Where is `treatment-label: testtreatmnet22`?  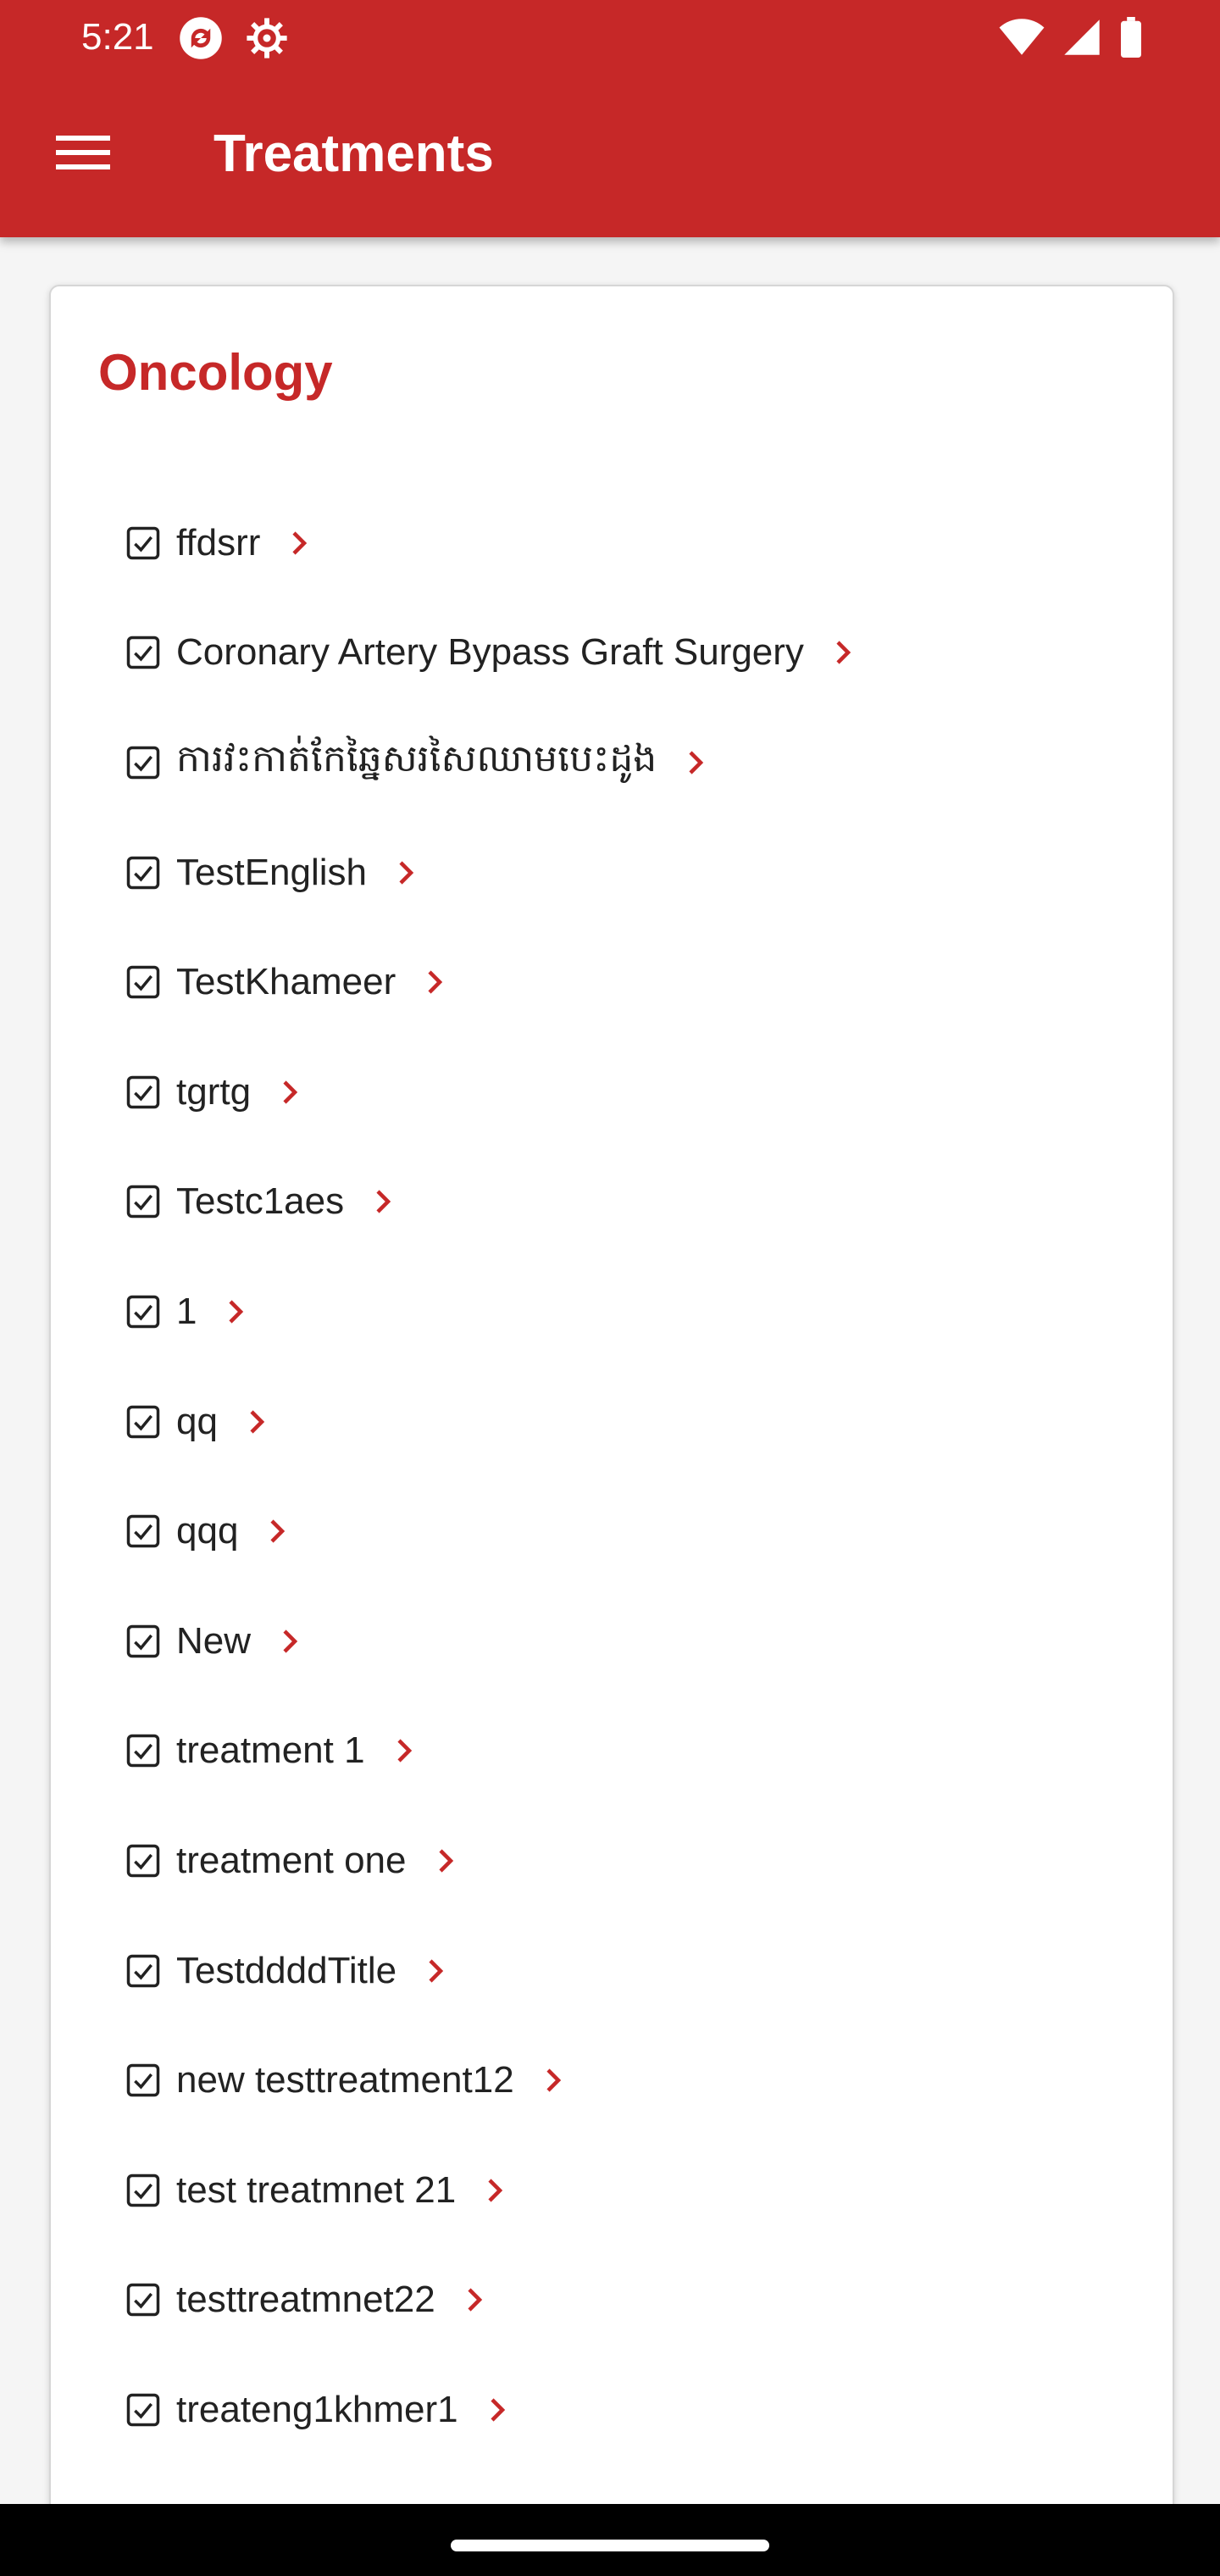 treatment-label: testtreatmnet22 is located at coordinates (305, 2300).